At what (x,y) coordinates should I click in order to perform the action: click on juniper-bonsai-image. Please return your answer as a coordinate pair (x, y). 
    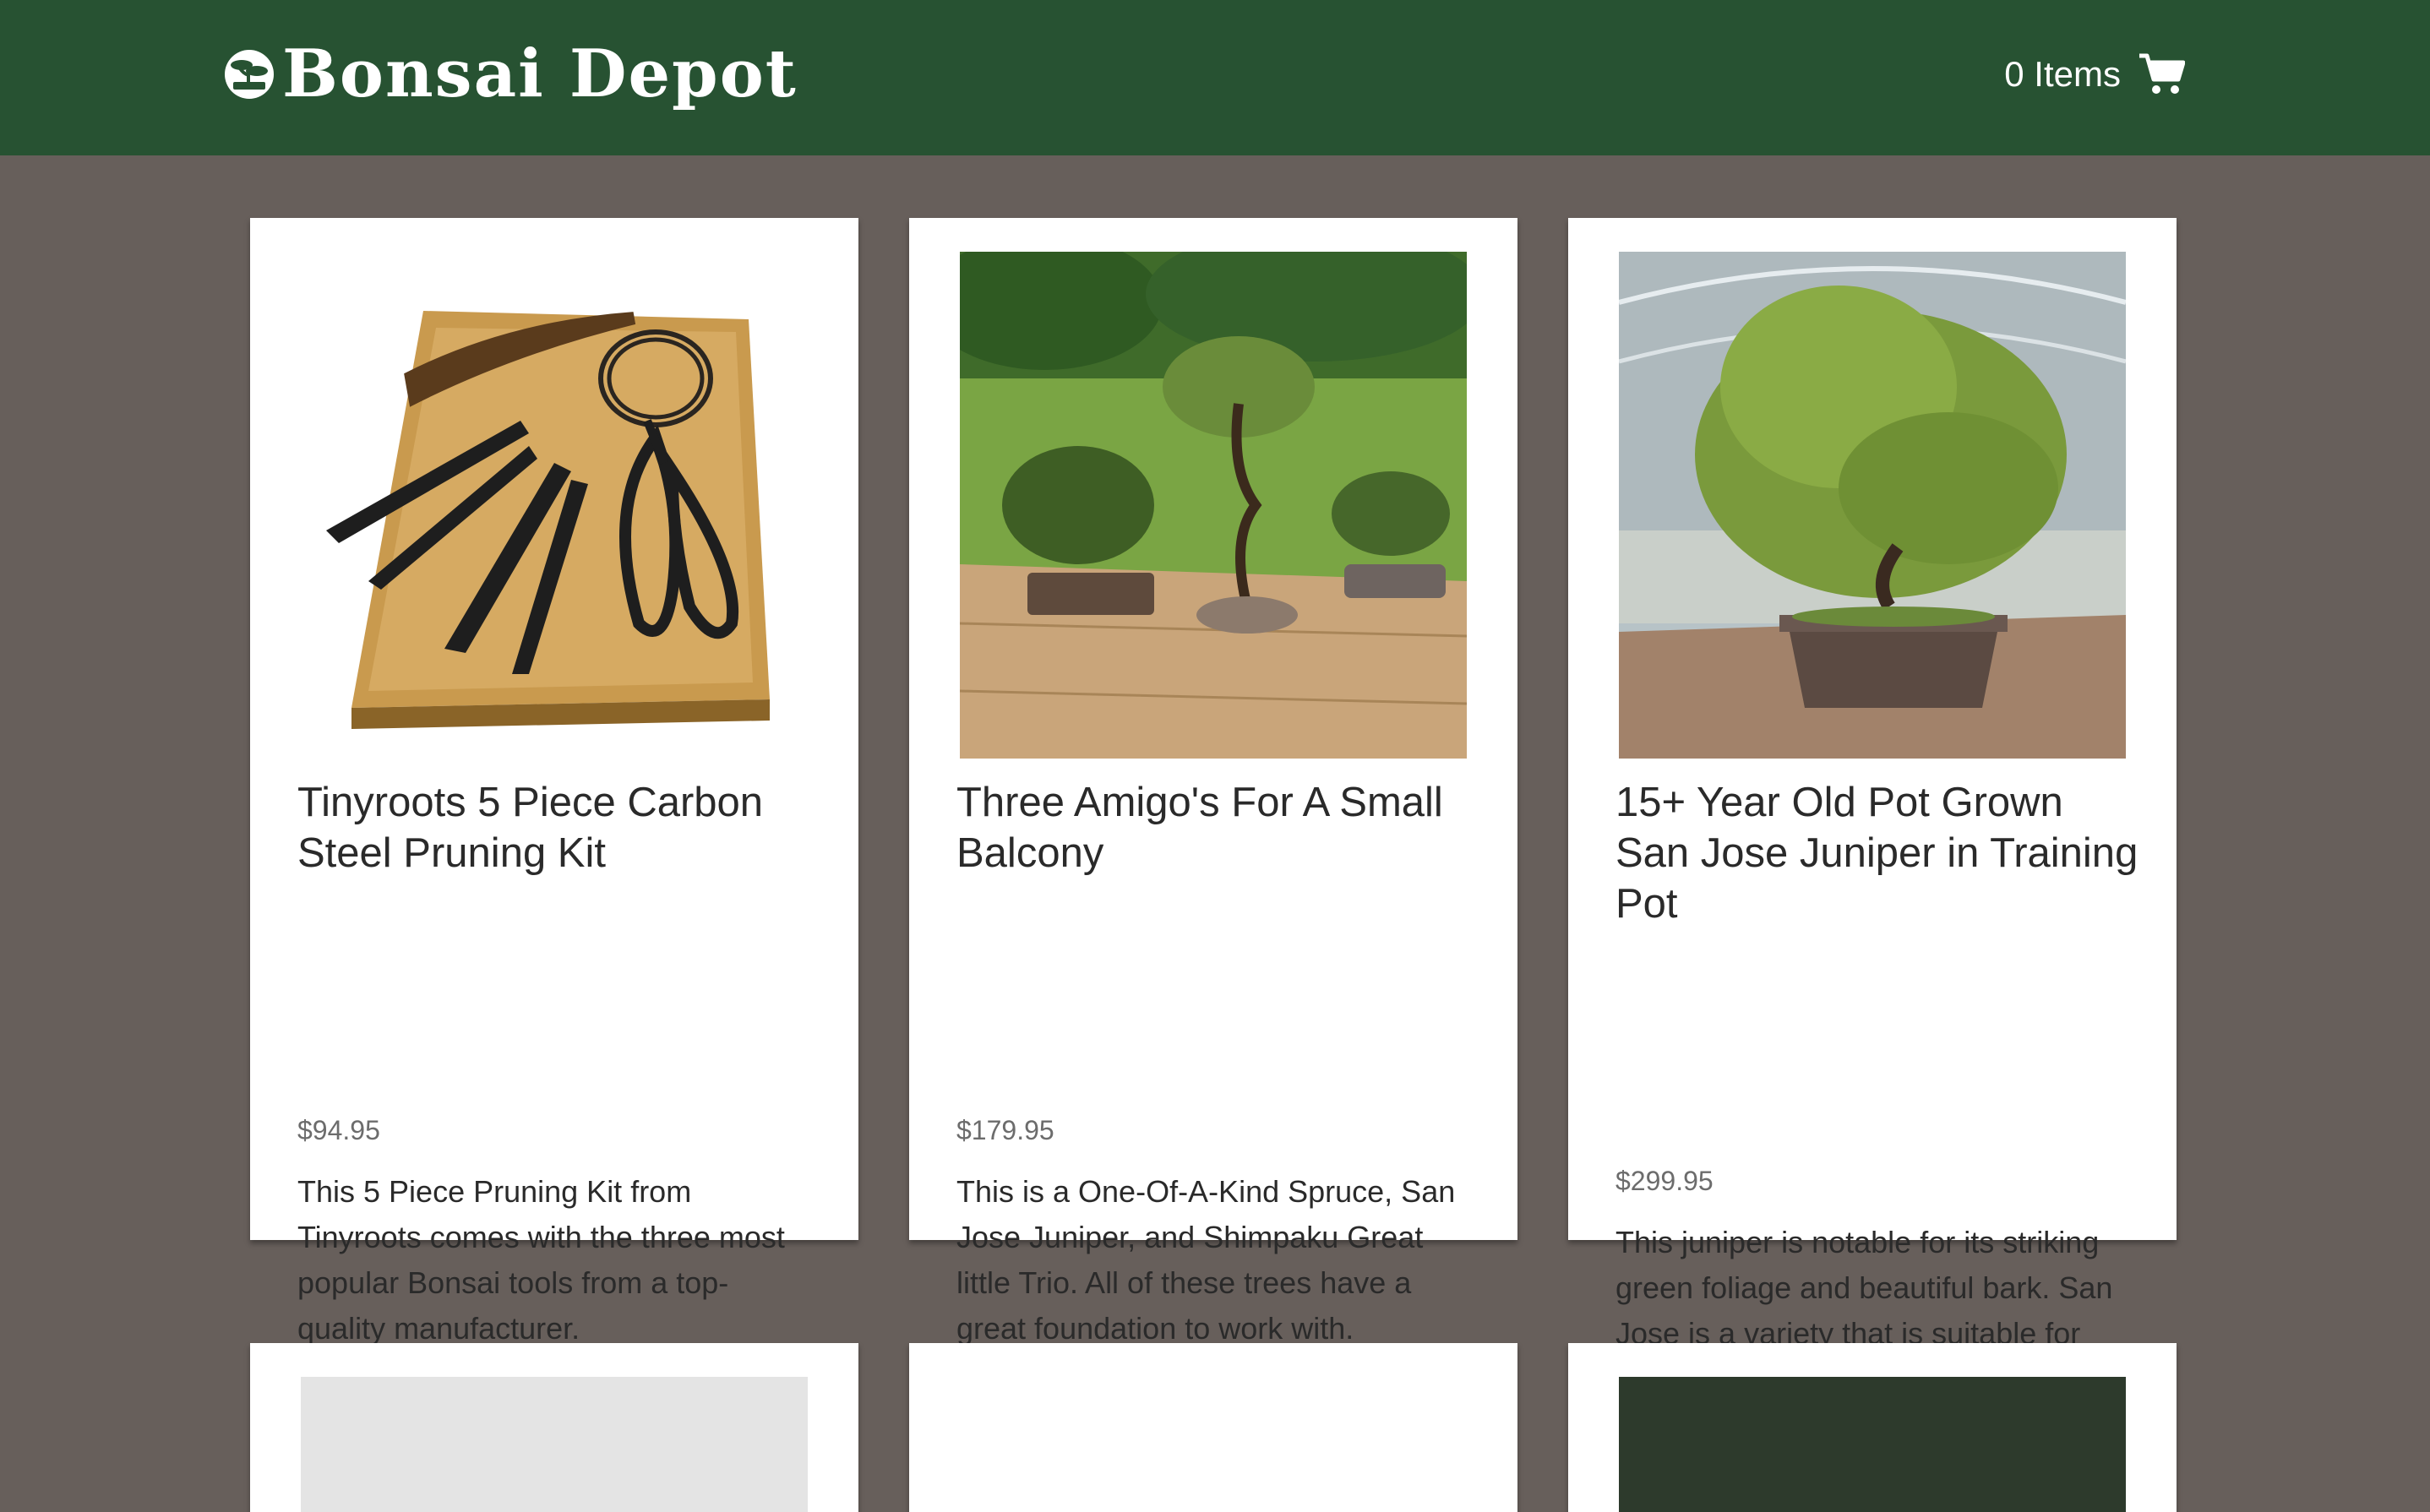
    Looking at the image, I should click on (1872, 506).